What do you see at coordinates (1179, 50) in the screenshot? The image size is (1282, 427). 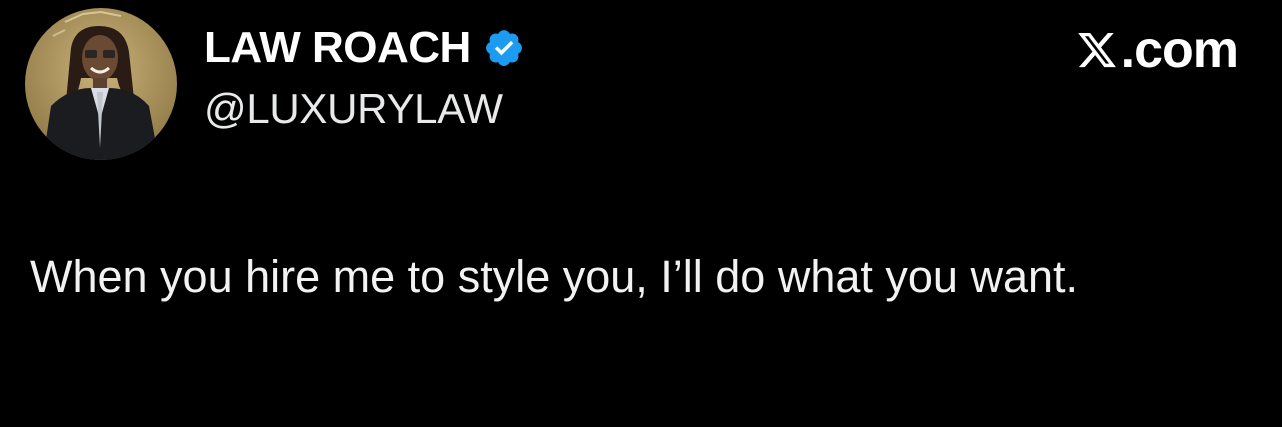 I see `brand-suffix: .com` at bounding box center [1179, 50].